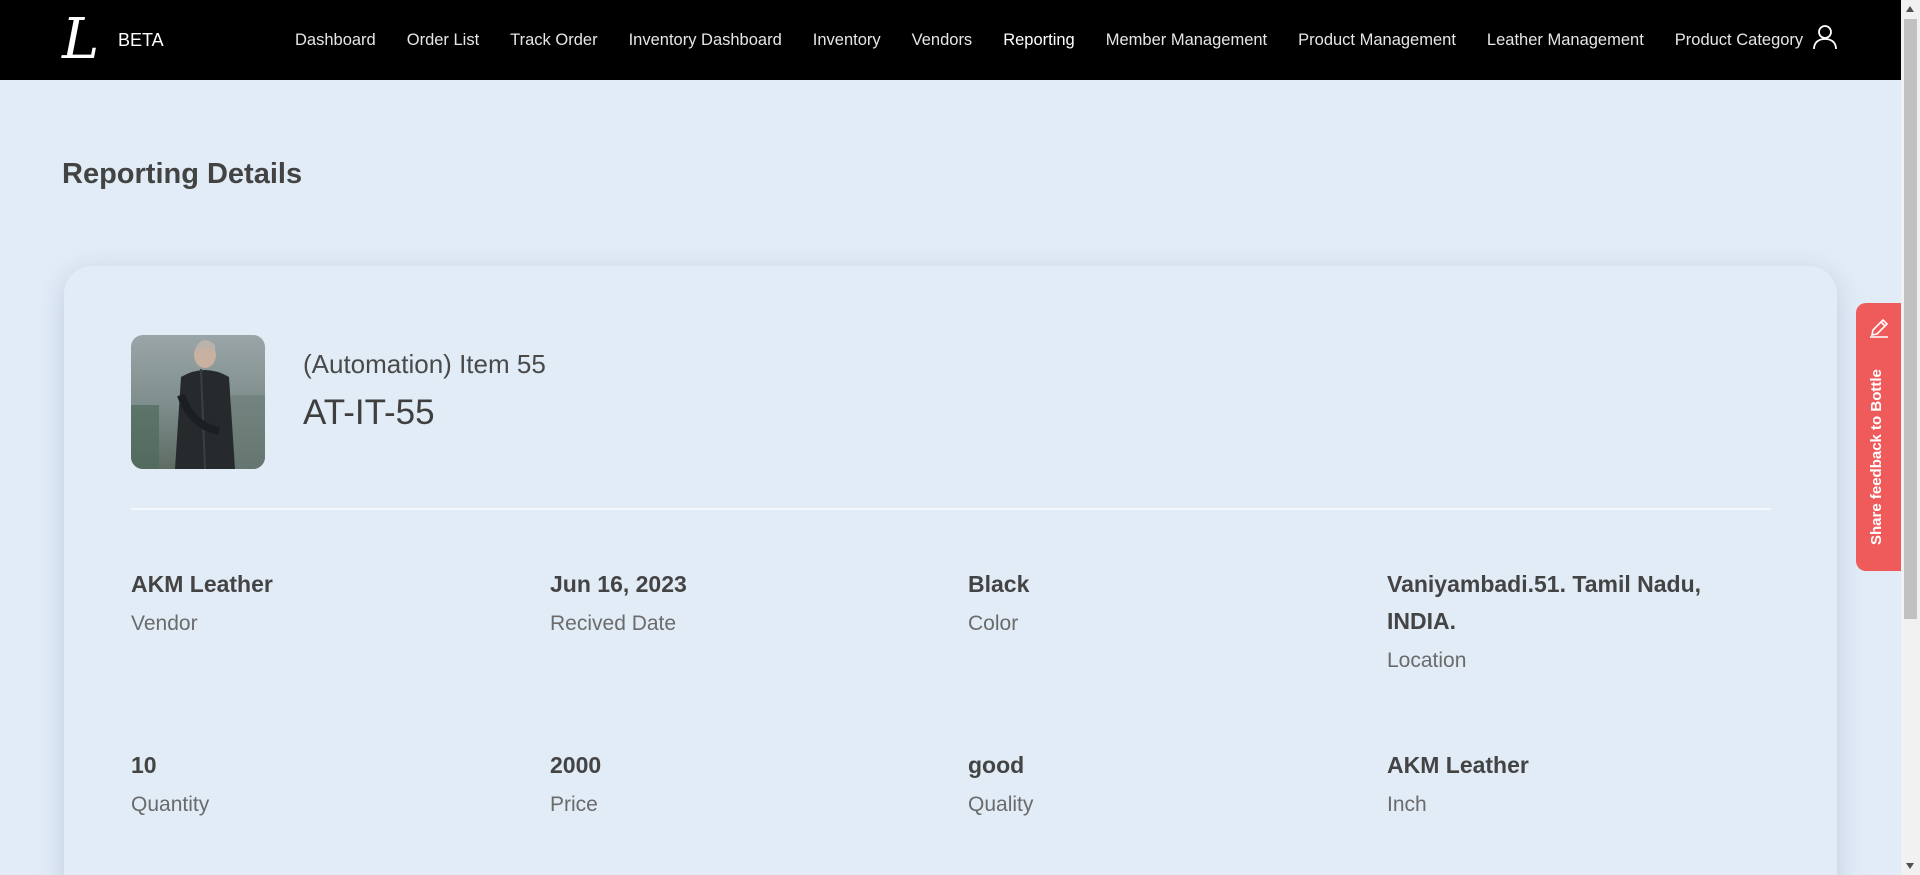 This screenshot has height=875, width=1920. I want to click on logo-mark: L, so click(81, 39).